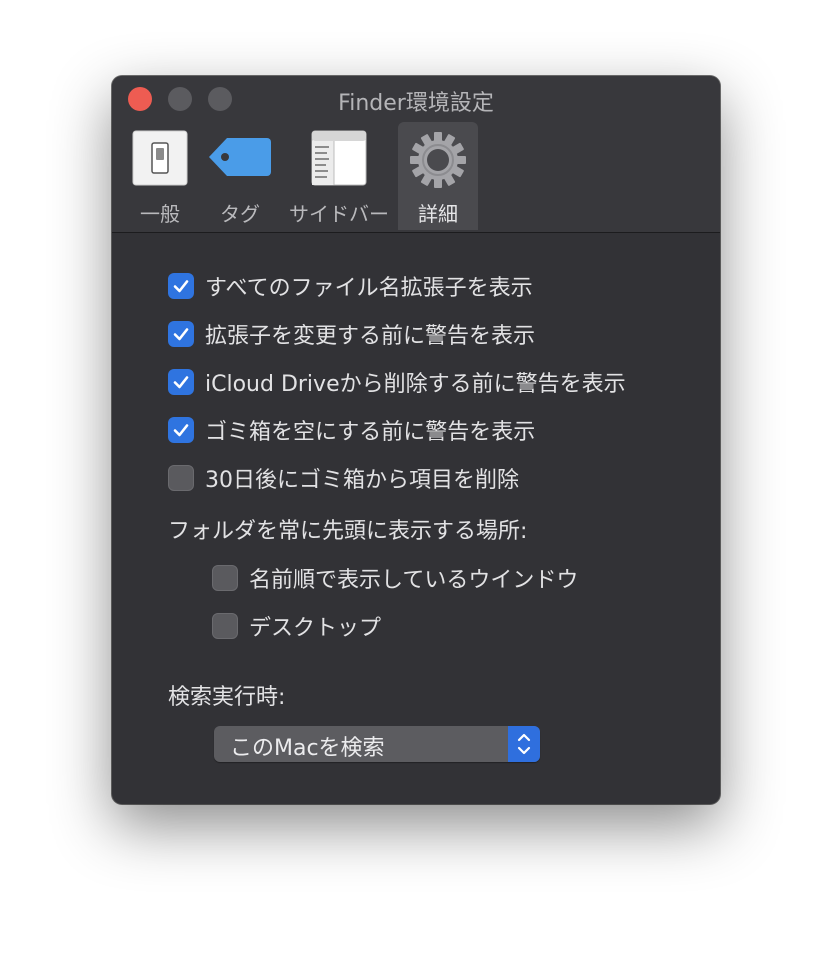 The height and width of the screenshot is (954, 832). I want to click on folders-first-heading: フォルダを常に先頭に表示する場所:, so click(348, 531).